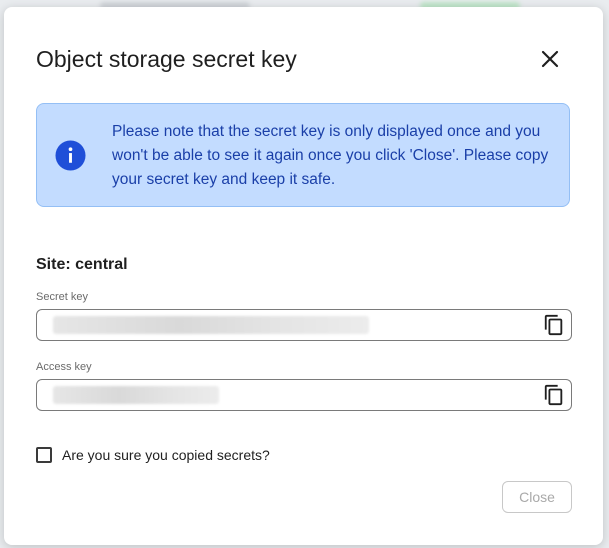 The width and height of the screenshot is (609, 548). I want to click on close-dialog-button, so click(550, 59).